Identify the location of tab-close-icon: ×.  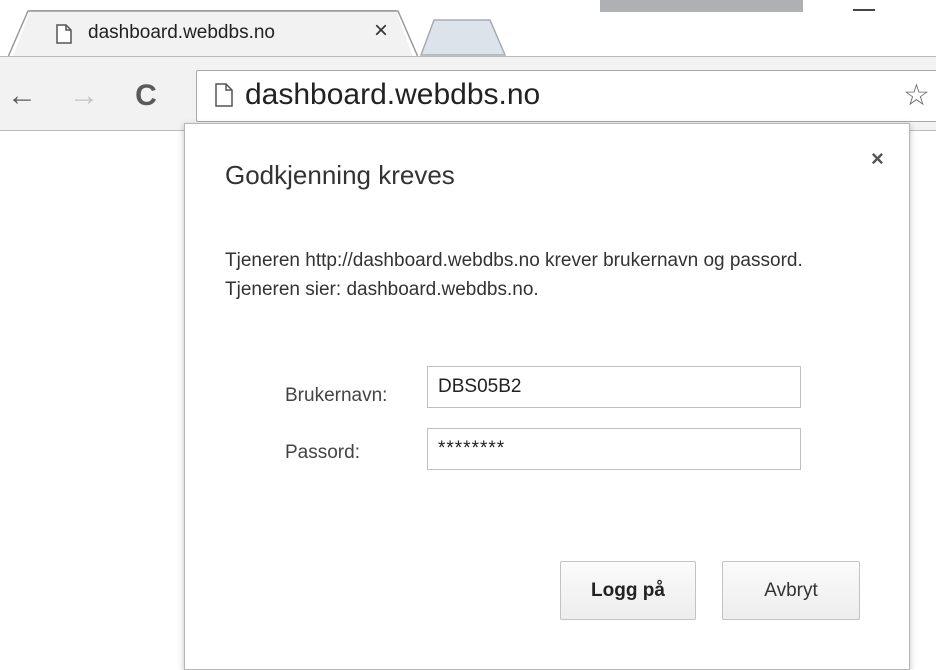
(381, 31).